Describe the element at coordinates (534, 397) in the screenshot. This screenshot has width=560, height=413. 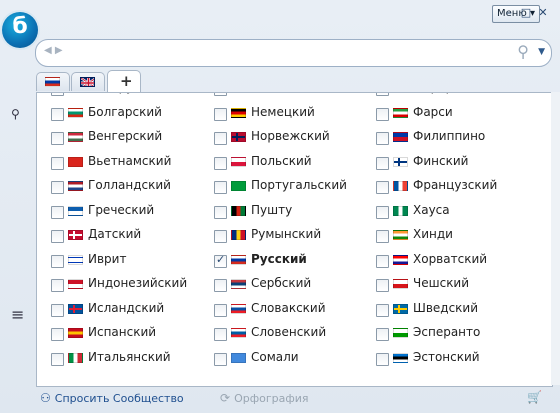
I see `cart-icon: 🛒` at that location.